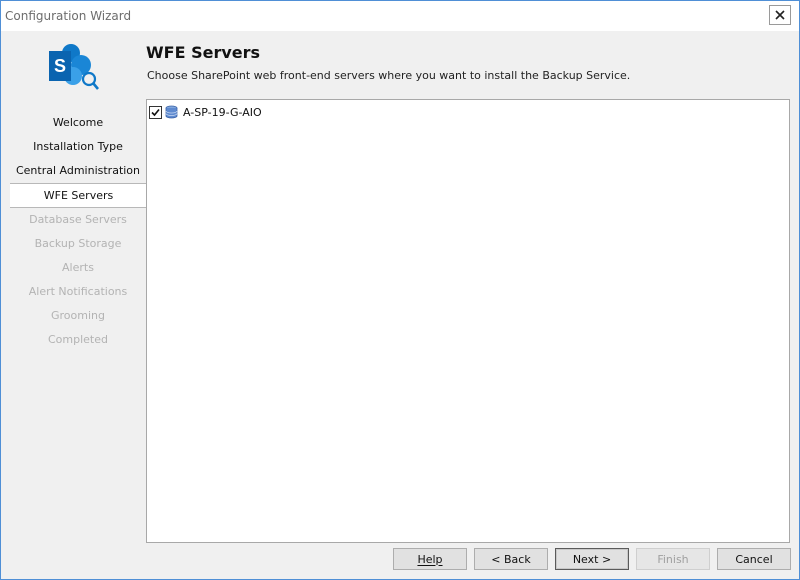  Describe the element at coordinates (78, 267) in the screenshot. I see `nav-step-alerts: Alerts` at that location.